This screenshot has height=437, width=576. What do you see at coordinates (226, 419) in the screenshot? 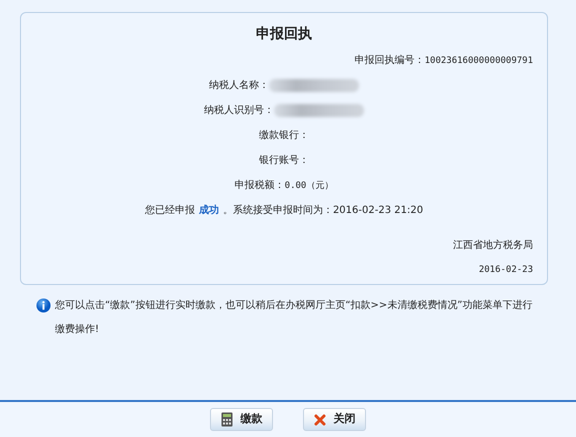
I see `calculator-icon` at bounding box center [226, 419].